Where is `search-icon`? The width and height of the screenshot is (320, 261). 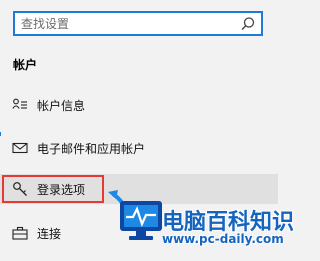
search-icon is located at coordinates (248, 24).